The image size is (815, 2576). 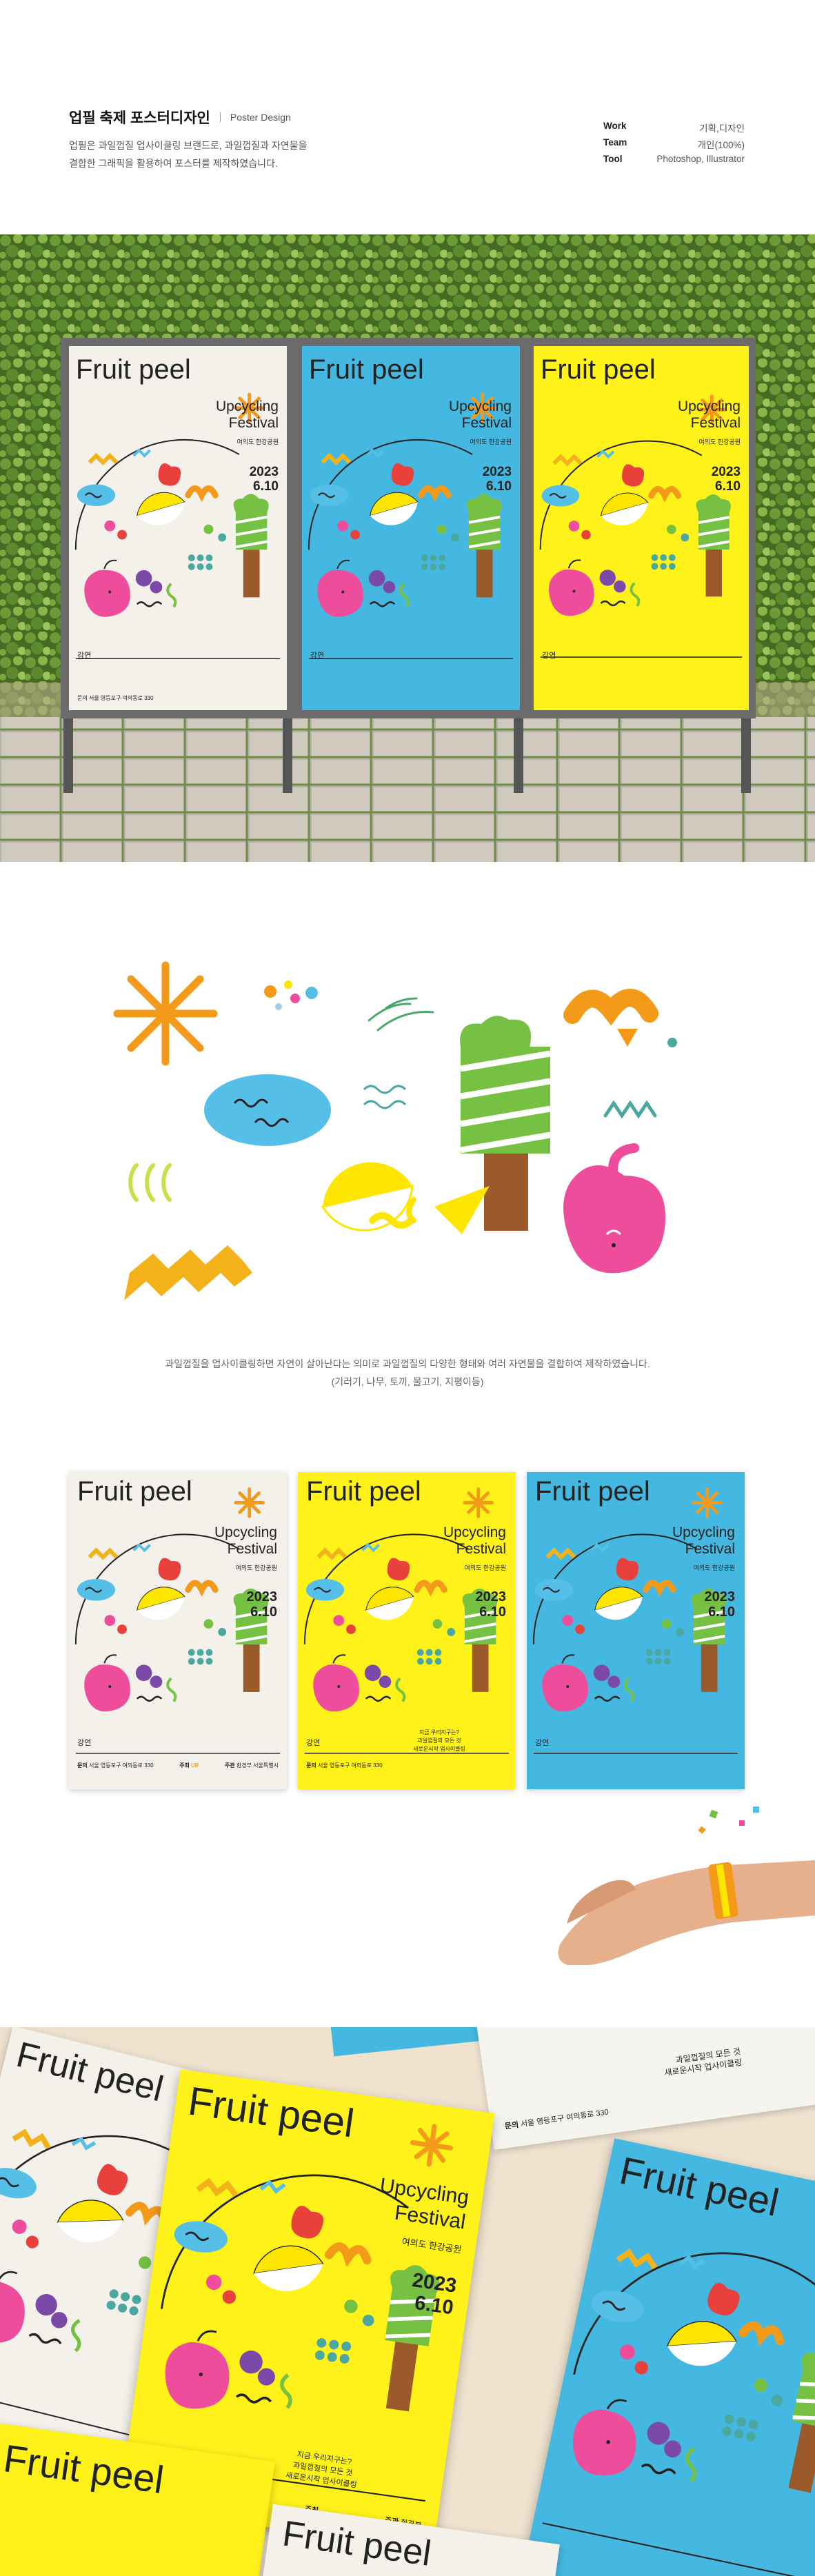 What do you see at coordinates (395, 1130) in the screenshot?
I see `element-showcase` at bounding box center [395, 1130].